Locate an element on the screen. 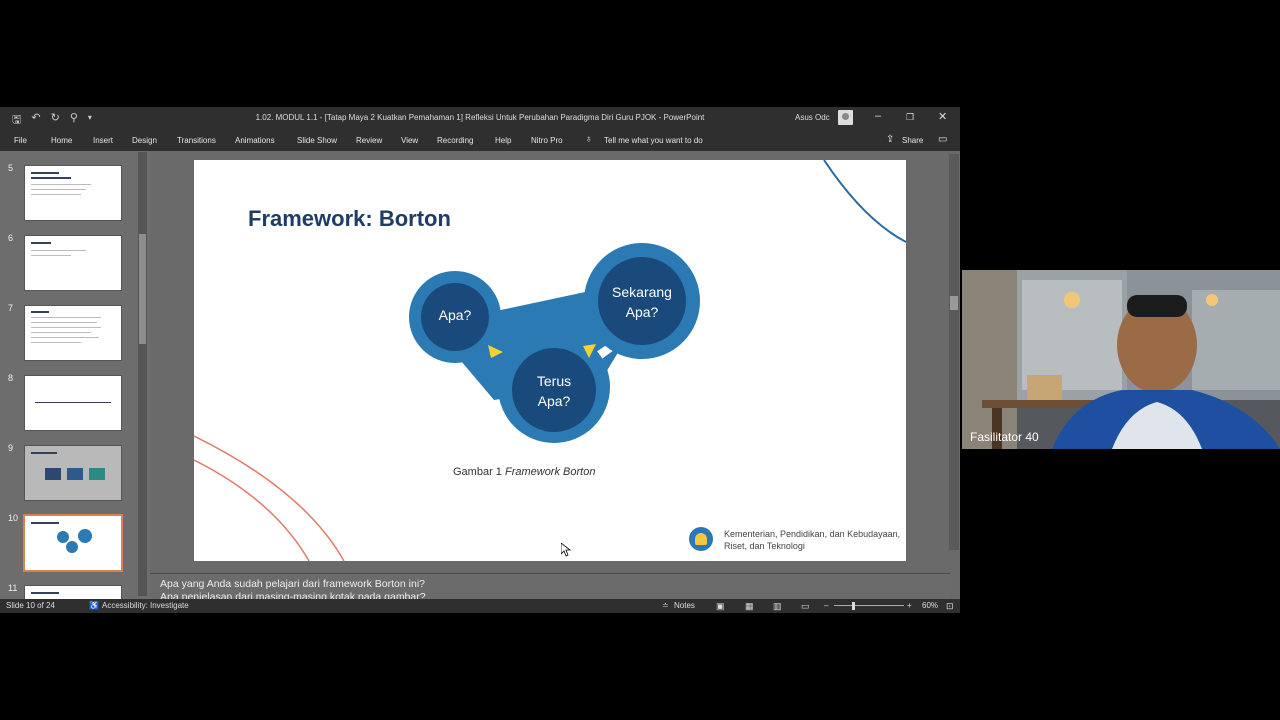  zoom-level: 60% is located at coordinates (930, 605).